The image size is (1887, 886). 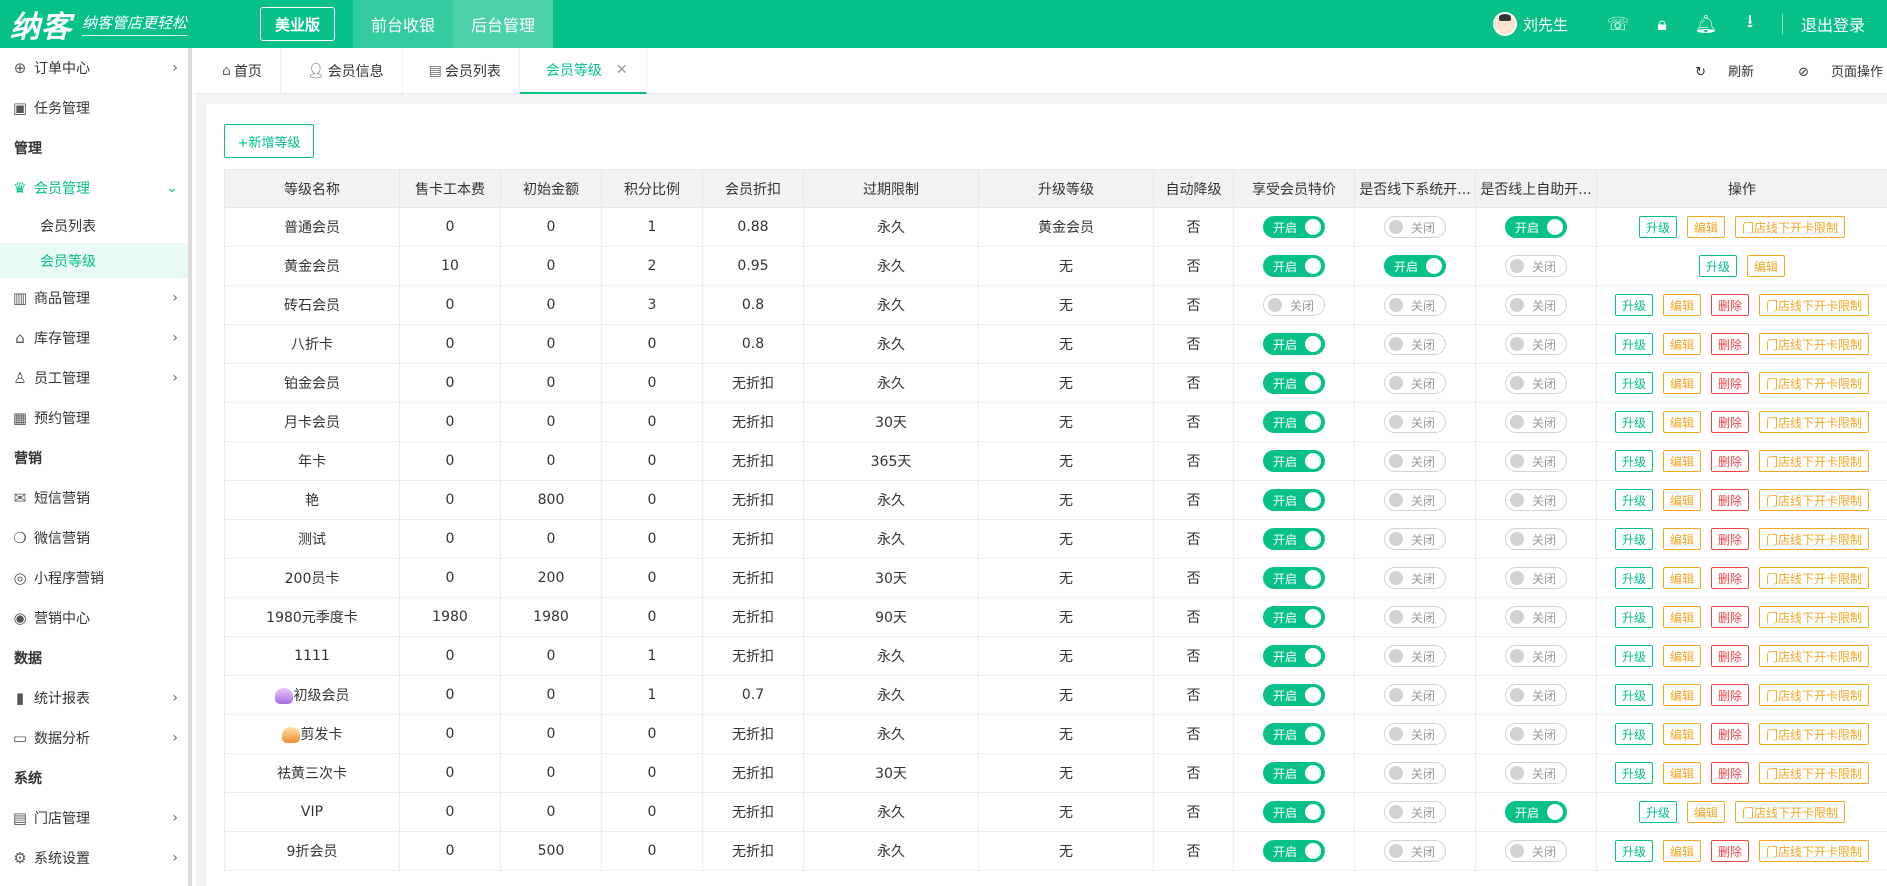 What do you see at coordinates (1713, 70) in the screenshot?
I see `refresh-button: ↻ 刷新` at bounding box center [1713, 70].